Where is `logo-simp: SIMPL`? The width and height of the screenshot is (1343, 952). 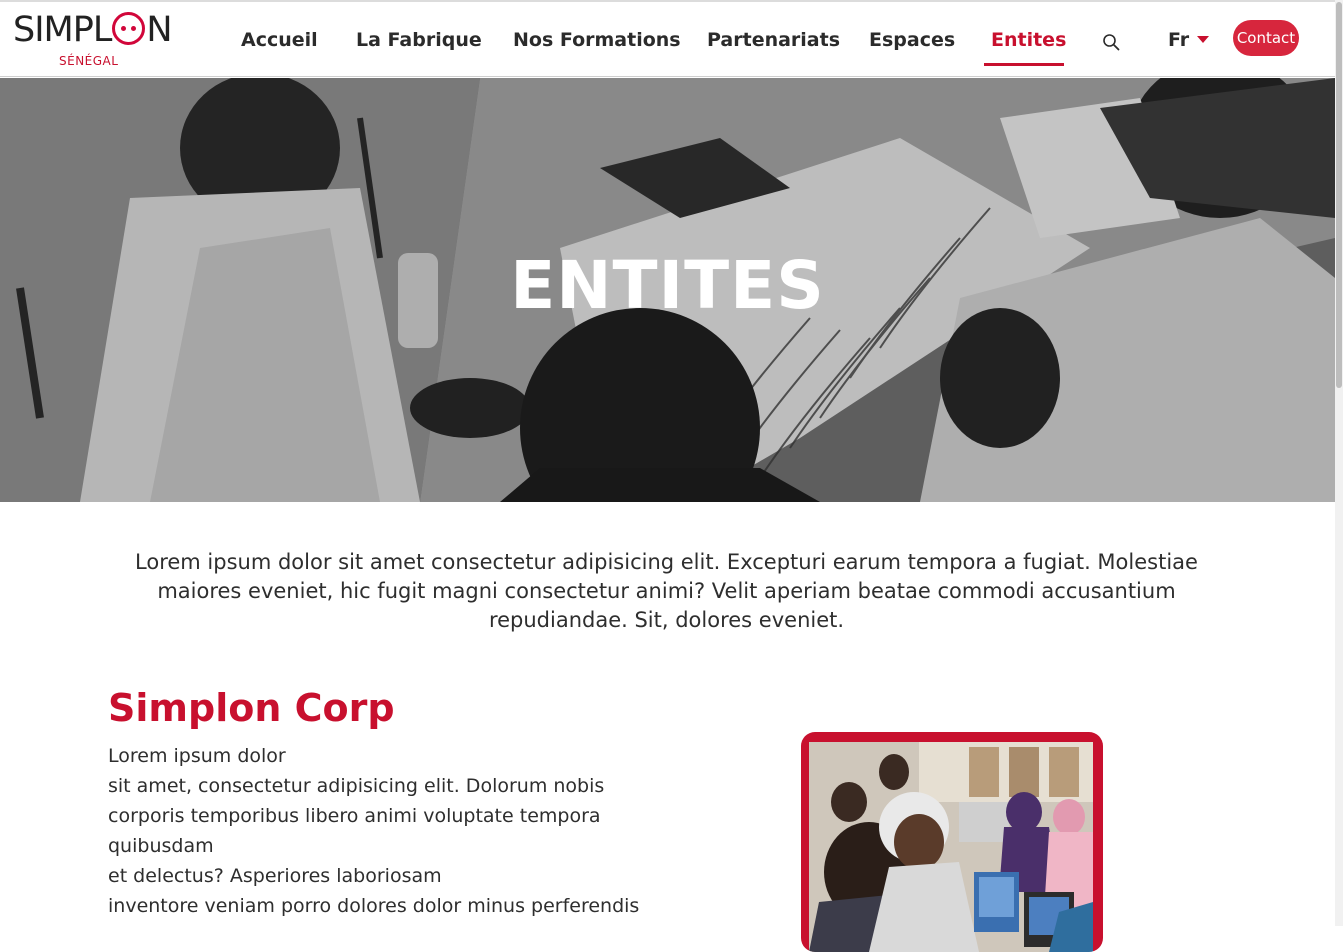
logo-simp: SIMPL is located at coordinates (62, 30).